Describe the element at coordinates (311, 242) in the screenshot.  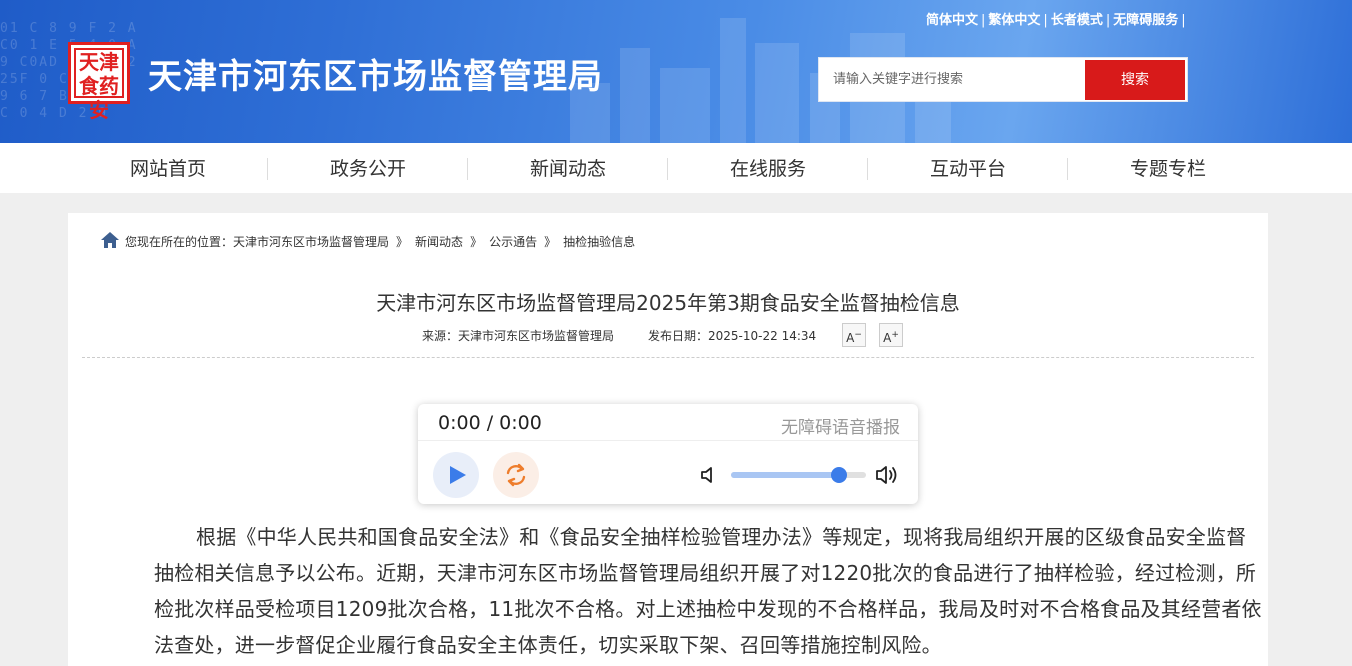
I see `breadcrumb-item-home: 天津市河东区市场监督管理局` at that location.